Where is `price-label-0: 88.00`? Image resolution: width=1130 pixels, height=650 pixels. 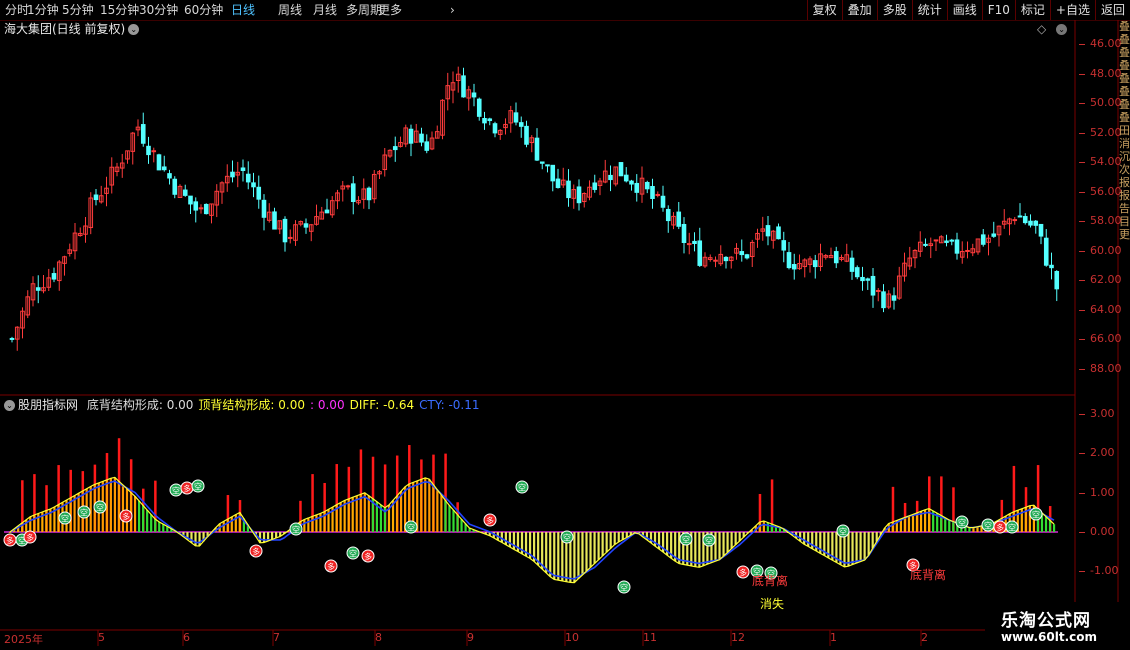 price-label-0: 88.00 is located at coordinates (1106, 368).